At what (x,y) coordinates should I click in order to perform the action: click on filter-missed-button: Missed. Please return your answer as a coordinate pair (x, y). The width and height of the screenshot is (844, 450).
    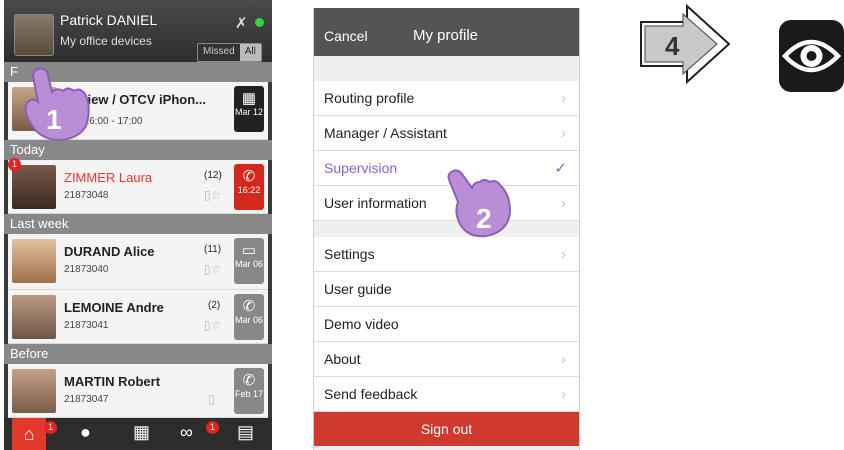
    Looking at the image, I should click on (219, 52).